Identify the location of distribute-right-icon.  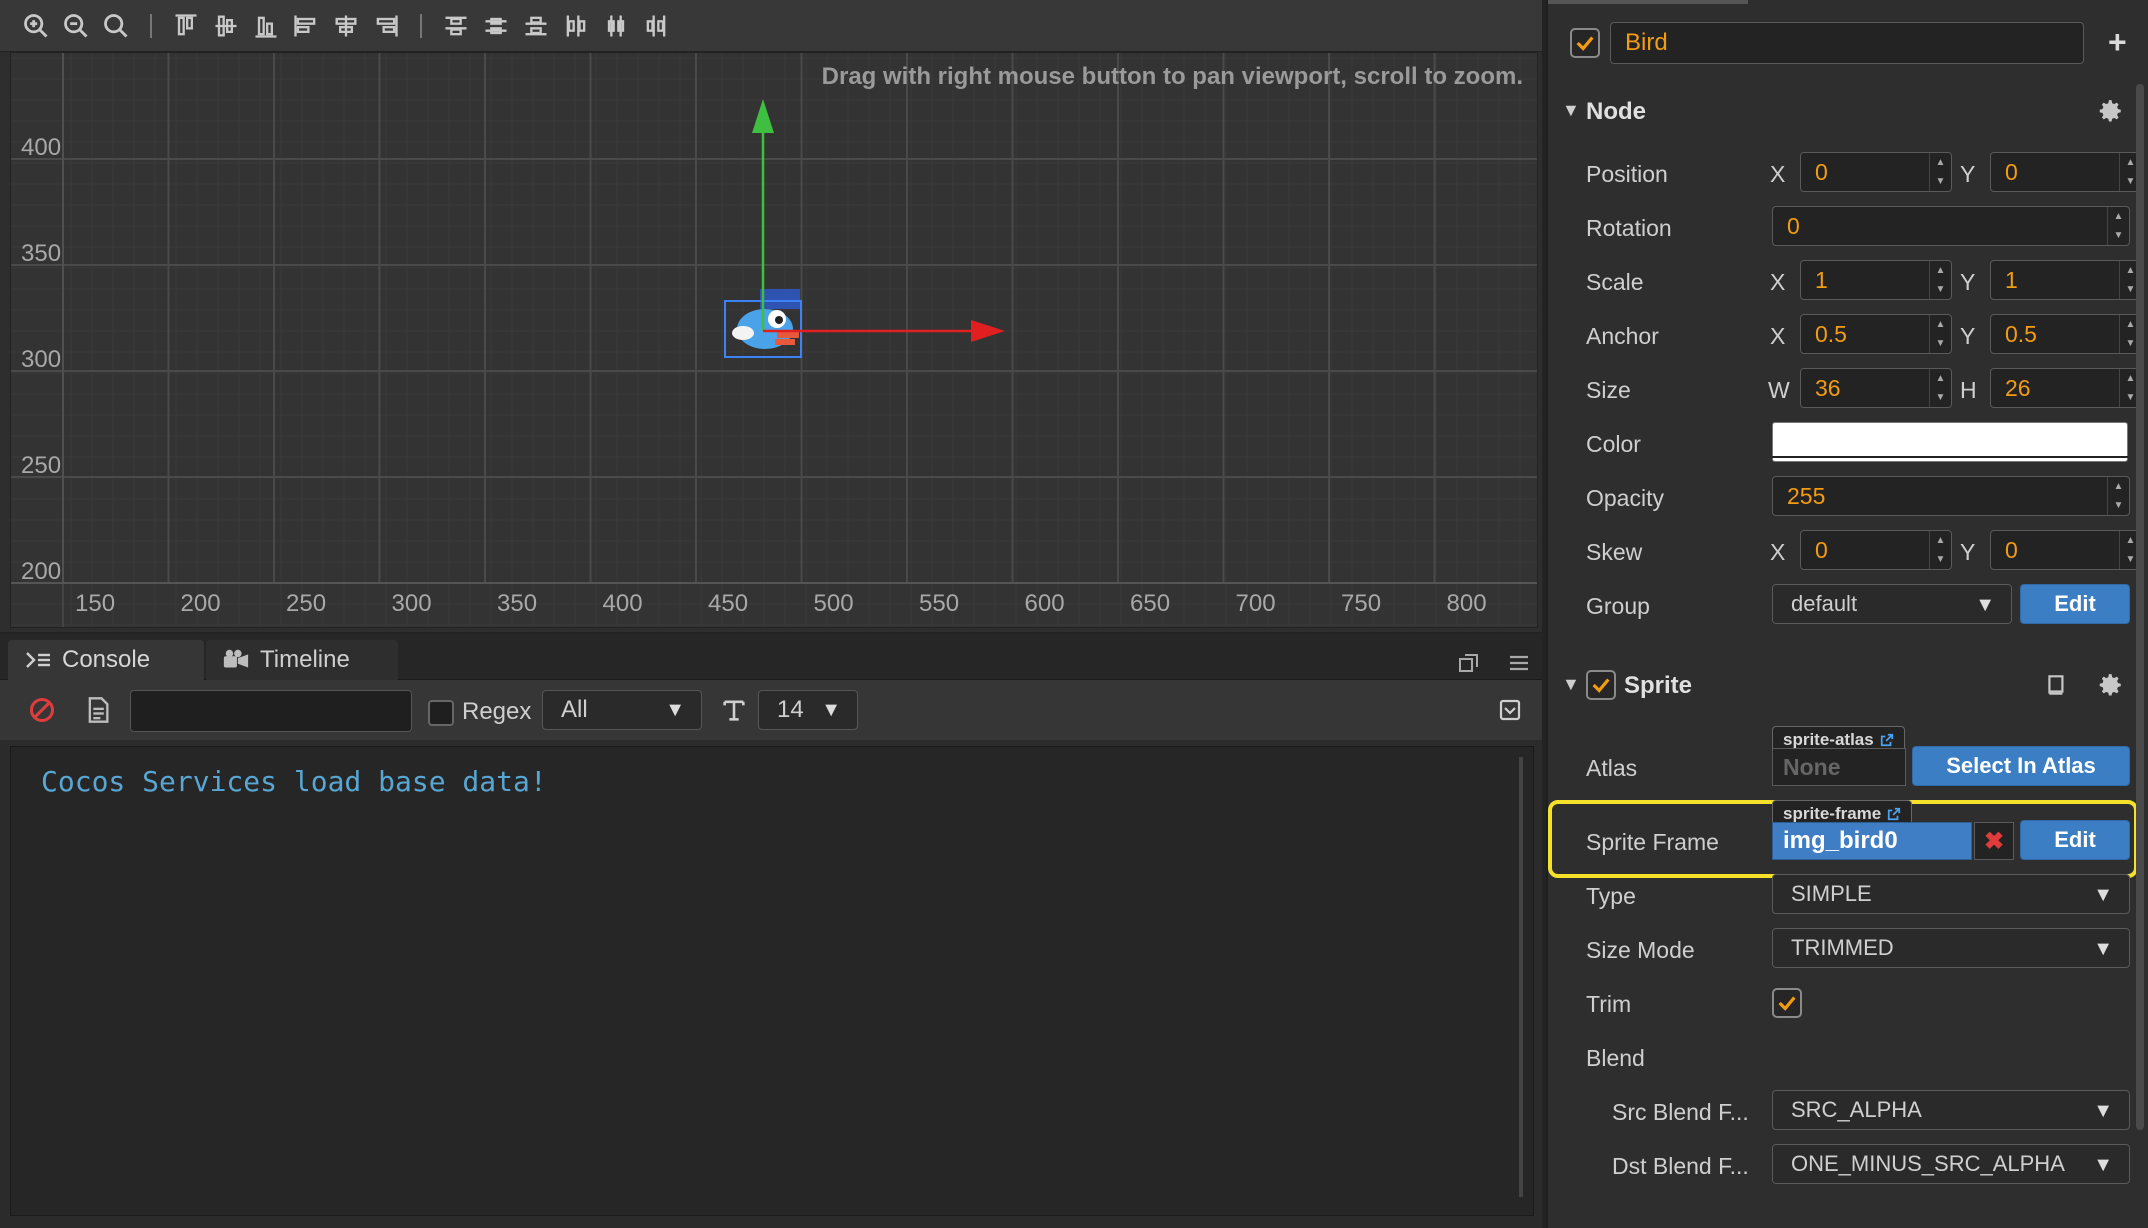
(656, 26).